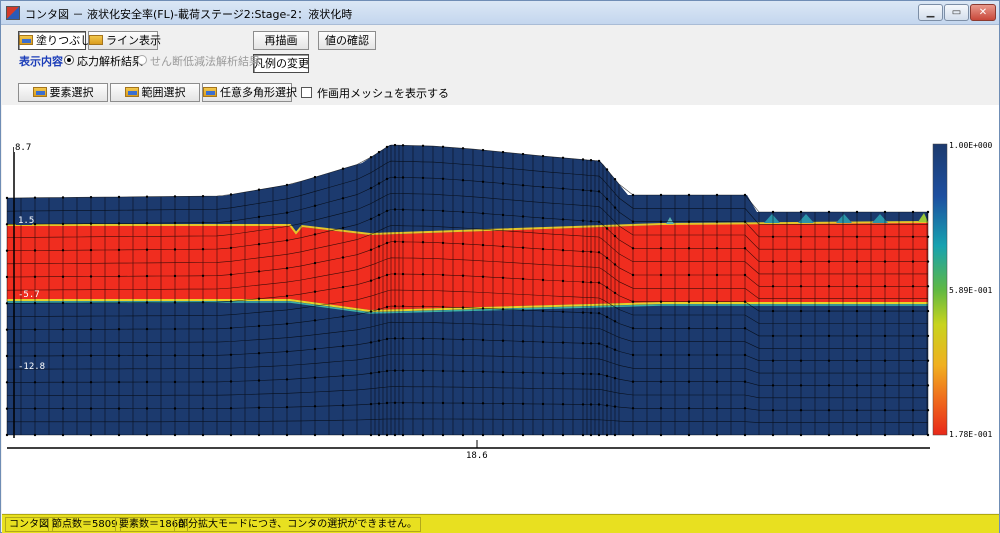 This screenshot has height=533, width=1000. What do you see at coordinates (210, 92) in the screenshot?
I see `polygon-select-icon` at bounding box center [210, 92].